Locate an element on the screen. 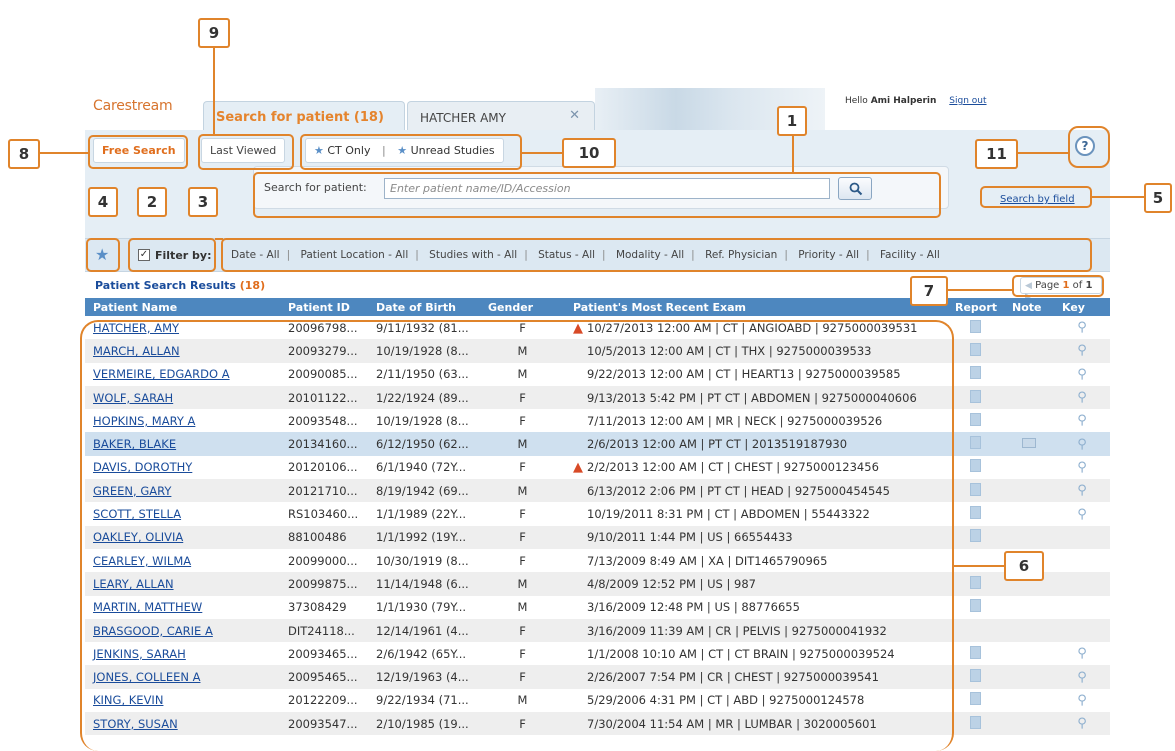 The height and width of the screenshot is (751, 1175). carestream-logo: Carestream is located at coordinates (133, 106).